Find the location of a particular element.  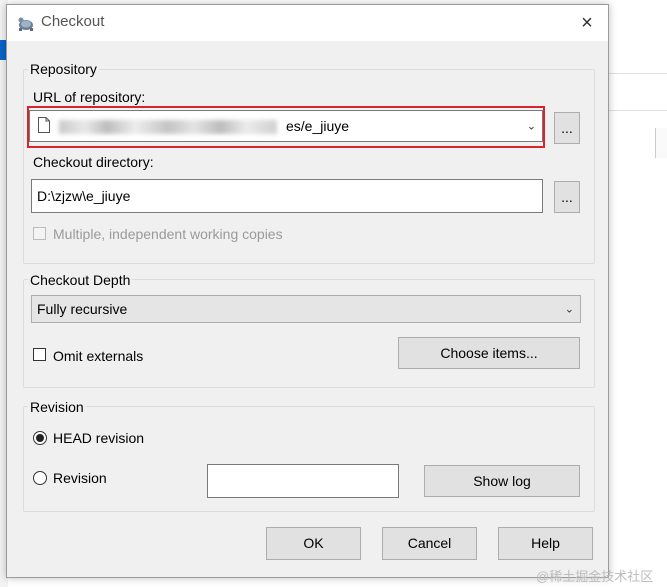

show-log-button: Show log is located at coordinates (502, 481).